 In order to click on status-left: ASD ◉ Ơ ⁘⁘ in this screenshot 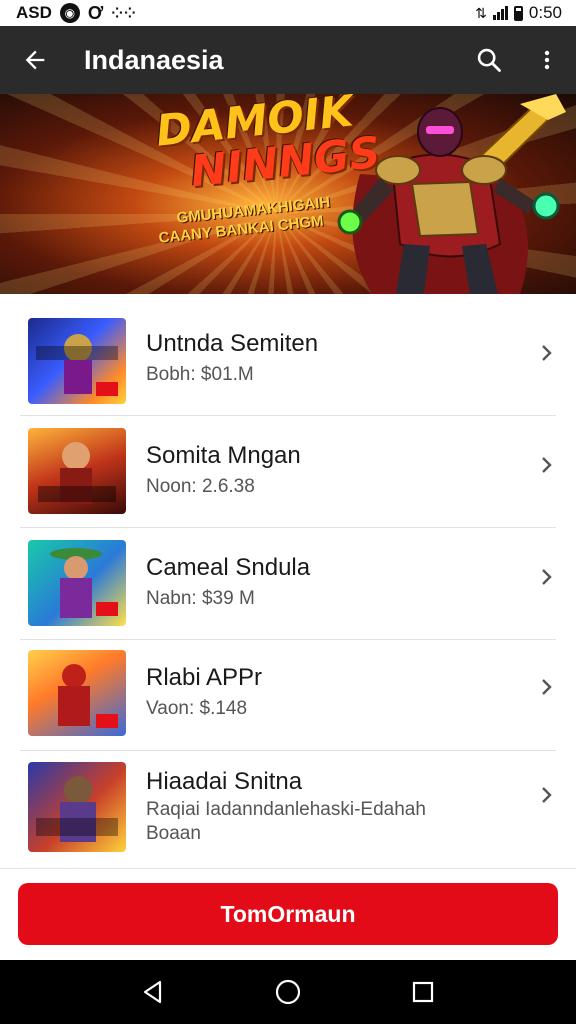, I will do `click(76, 13)`.